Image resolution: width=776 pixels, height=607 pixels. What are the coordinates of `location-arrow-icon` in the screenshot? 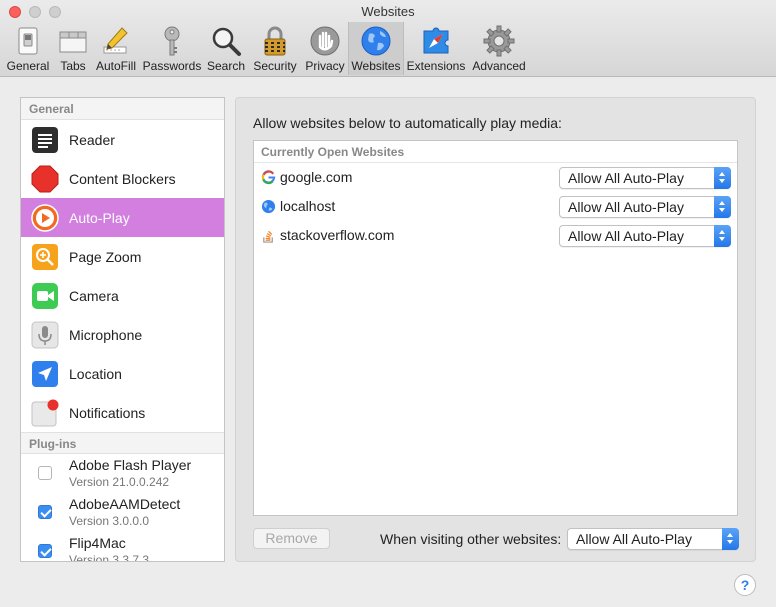 It's located at (45, 373).